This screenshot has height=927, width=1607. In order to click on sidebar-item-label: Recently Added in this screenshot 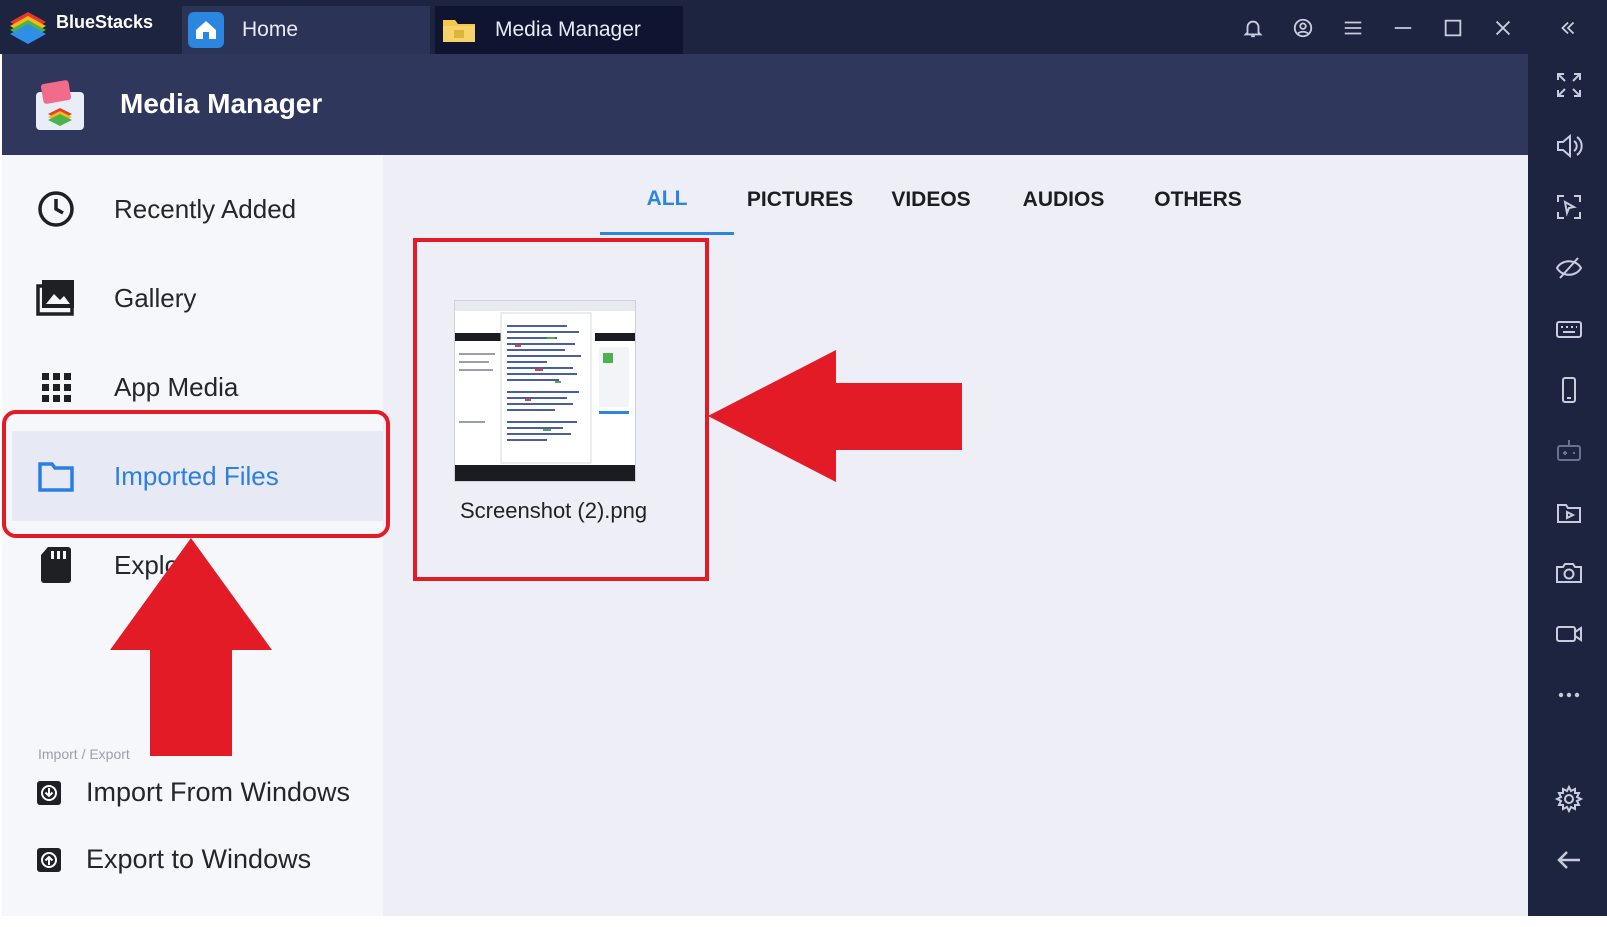, I will do `click(205, 208)`.